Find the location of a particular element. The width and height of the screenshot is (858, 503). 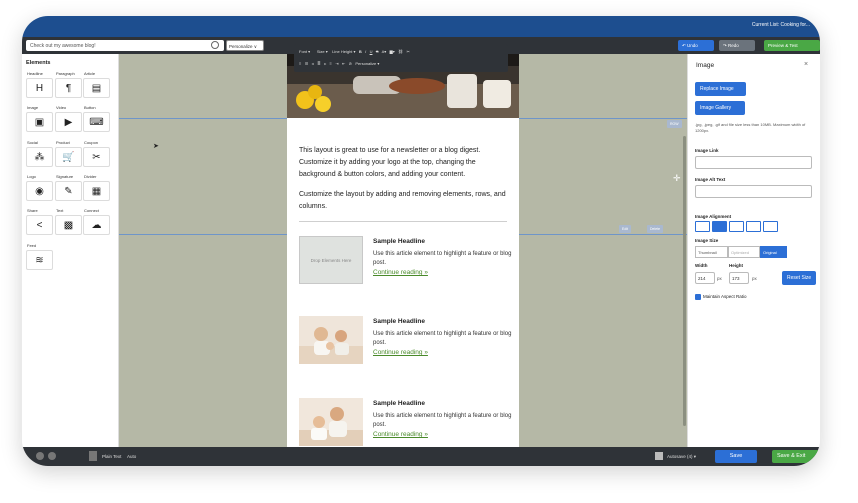

personalize-dropdown: Personalize ∨ is located at coordinates (245, 45).